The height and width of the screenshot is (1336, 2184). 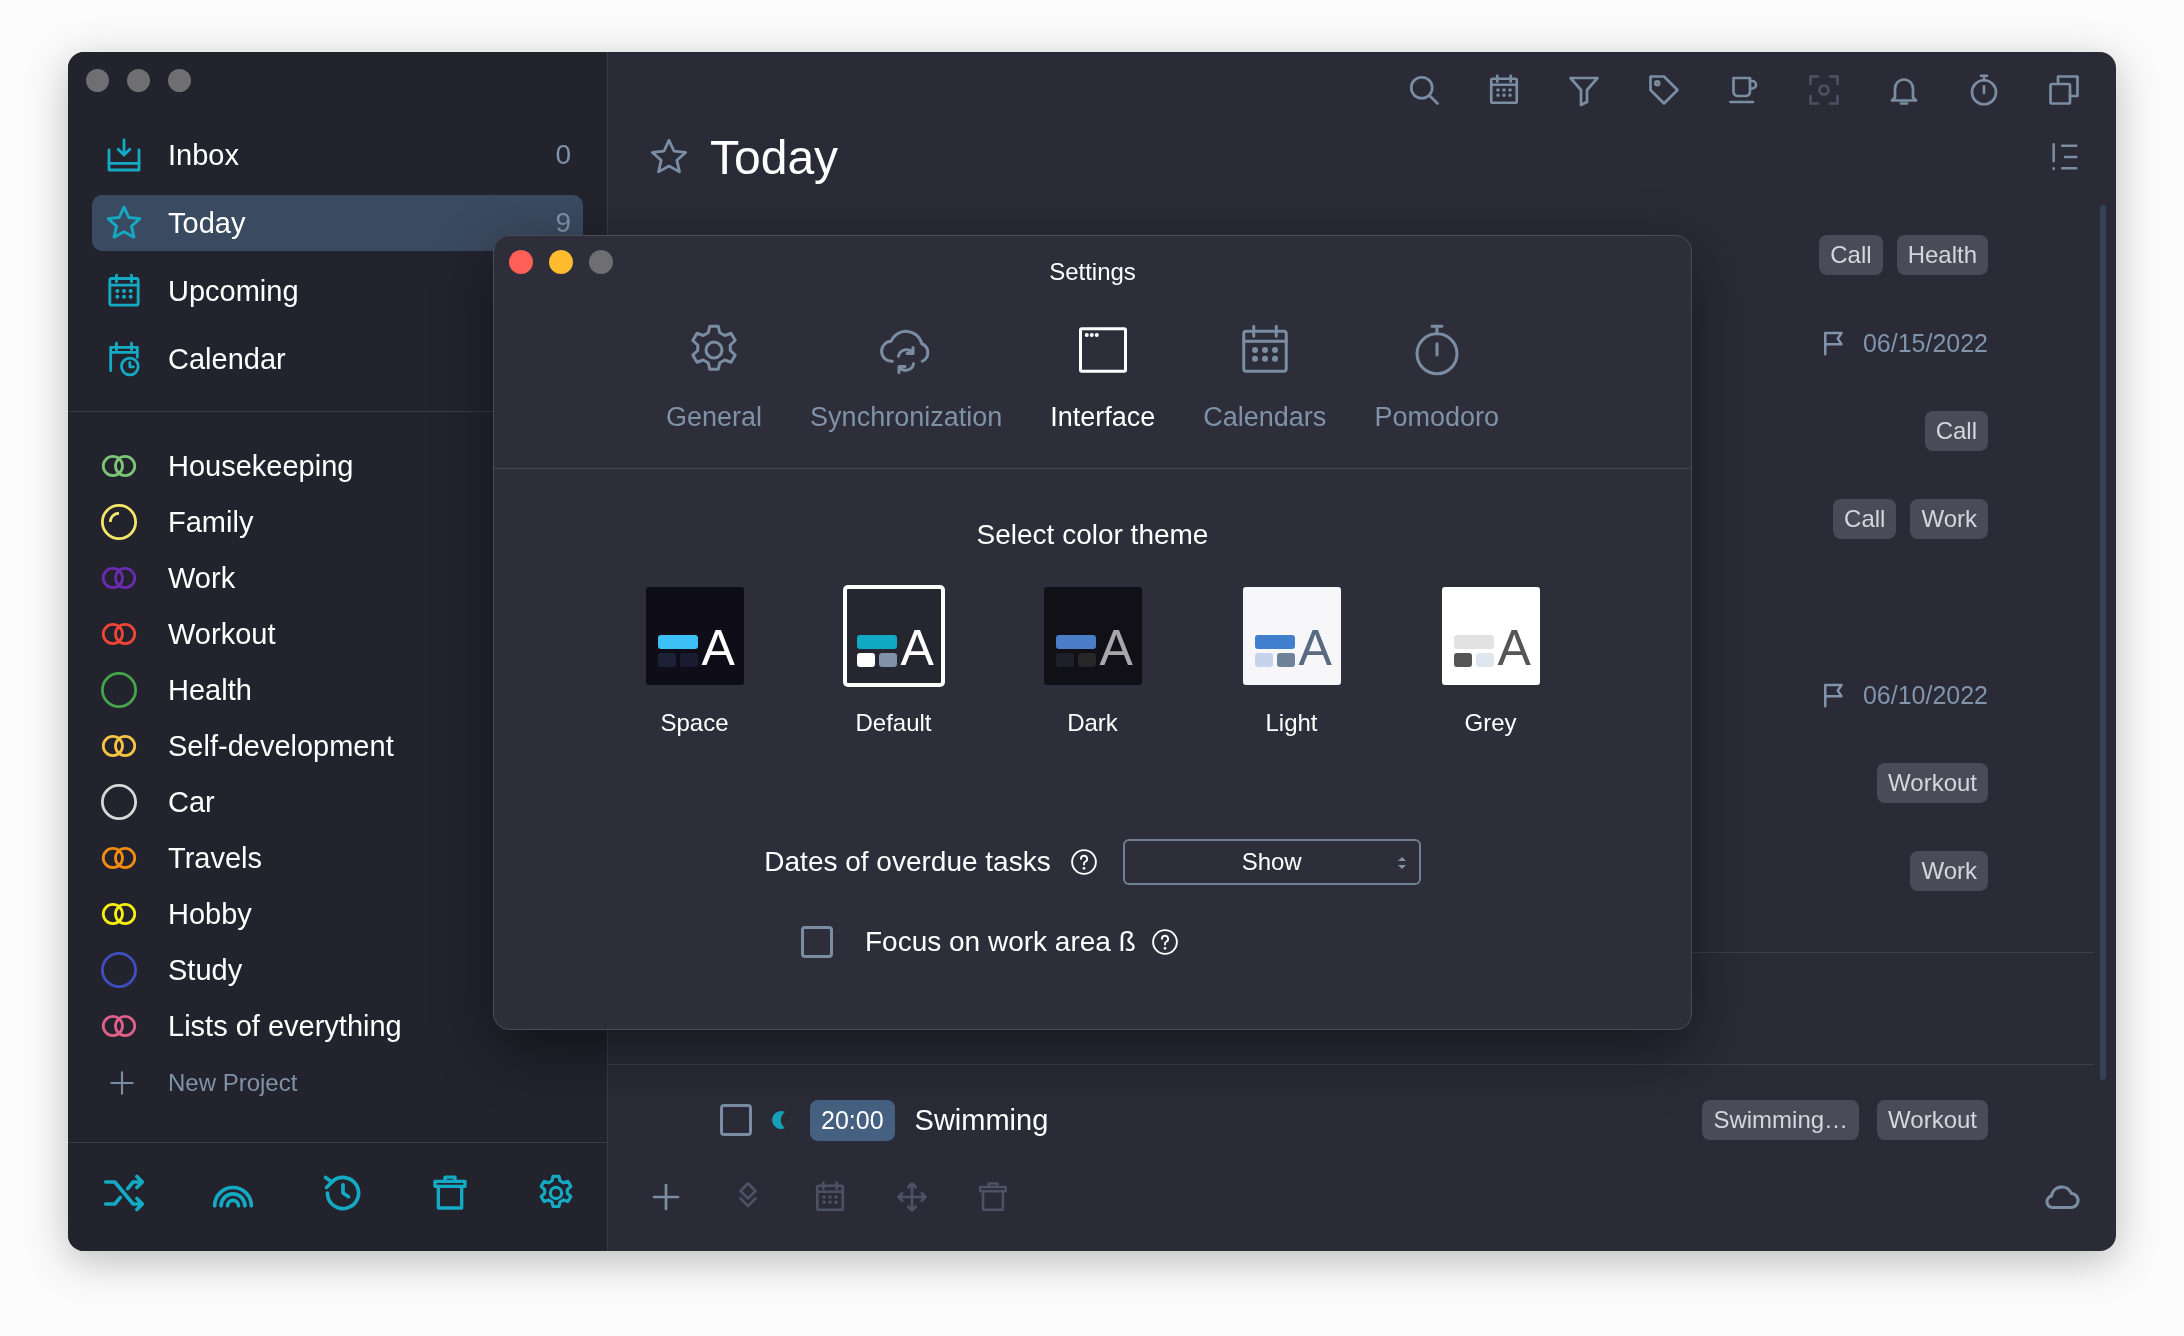 I want to click on project-item: Self-development, so click(x=340, y=746).